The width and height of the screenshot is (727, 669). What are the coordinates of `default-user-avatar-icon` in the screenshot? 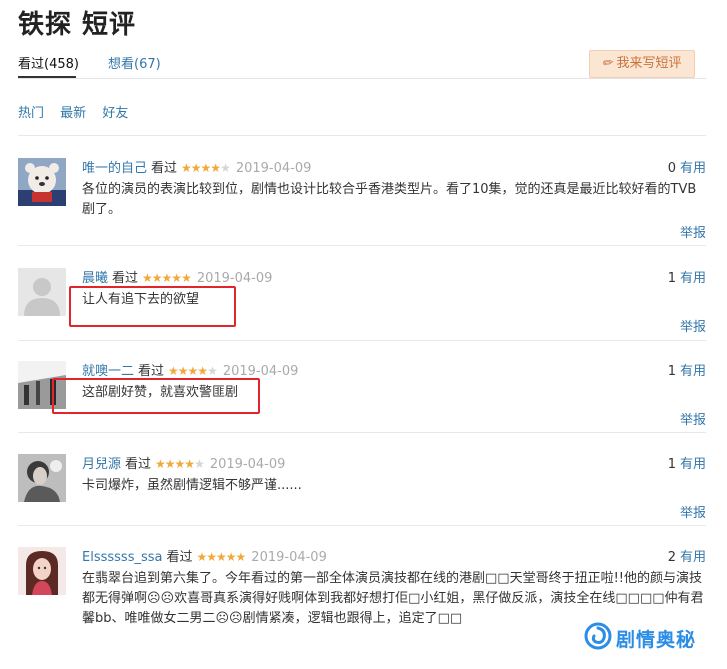 It's located at (42, 292).